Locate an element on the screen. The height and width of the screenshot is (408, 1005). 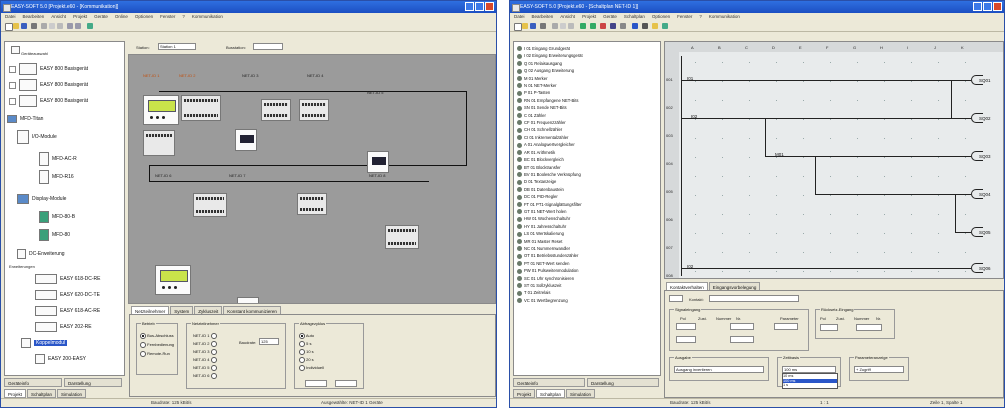
contact-select is located at coordinates (676, 298).